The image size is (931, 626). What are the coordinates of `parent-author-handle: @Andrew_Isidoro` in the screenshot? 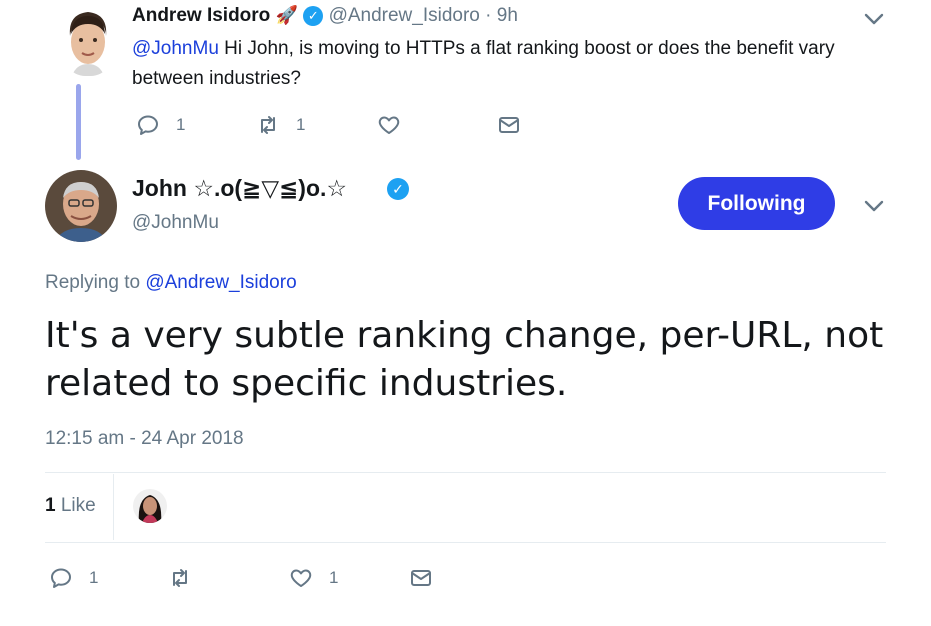 It's located at (404, 15).